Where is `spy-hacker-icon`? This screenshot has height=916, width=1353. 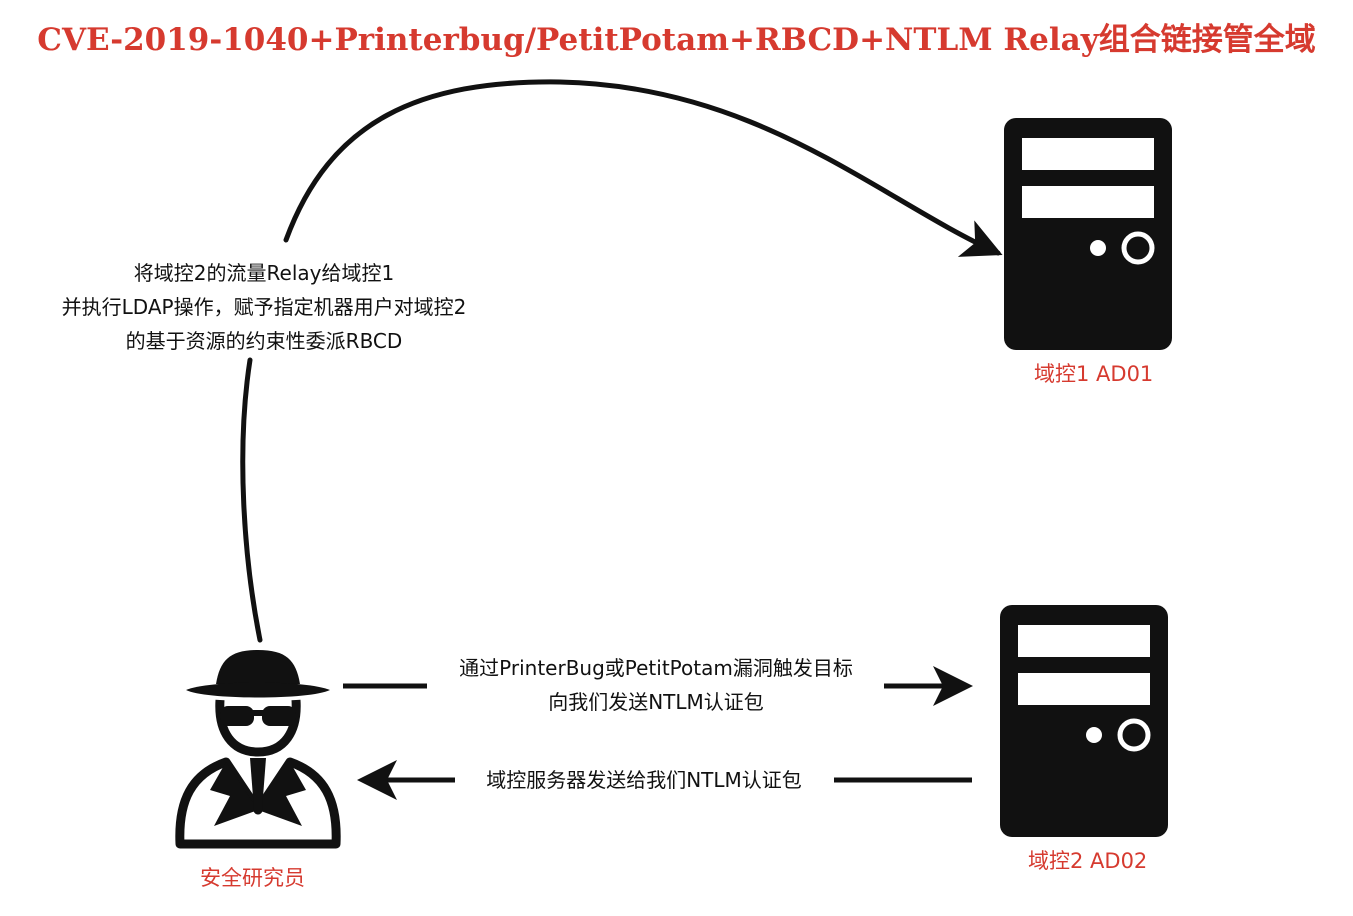 spy-hacker-icon is located at coordinates (258, 749).